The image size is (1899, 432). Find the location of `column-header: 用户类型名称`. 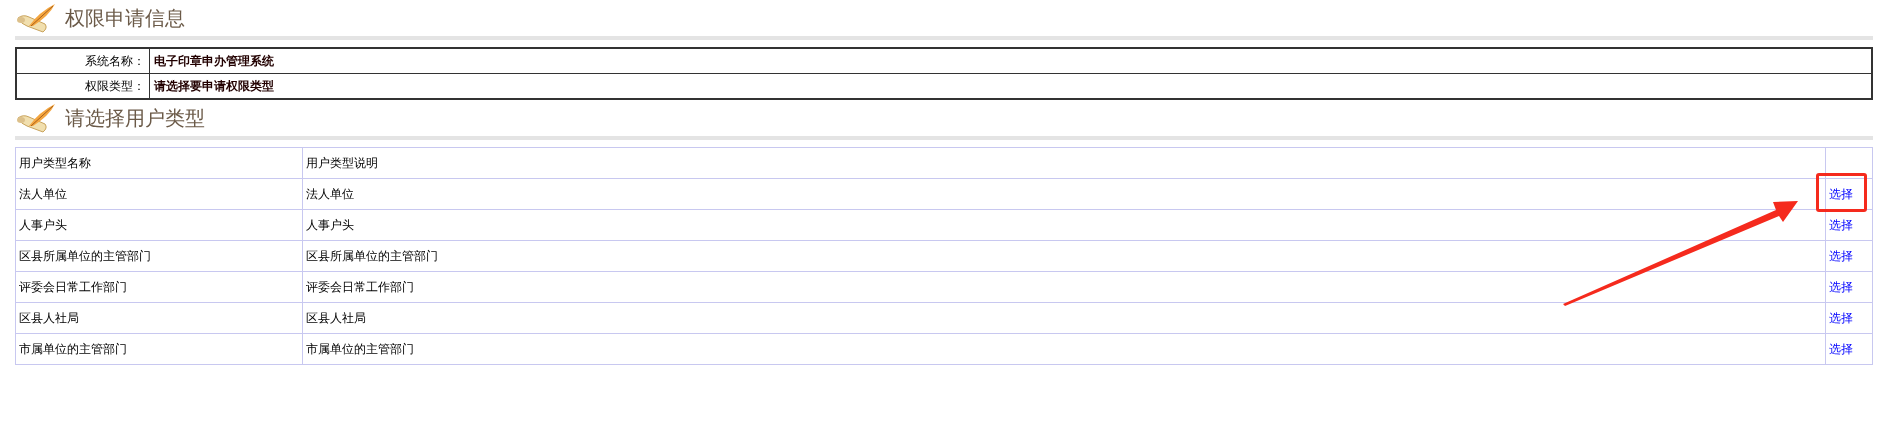

column-header: 用户类型名称 is located at coordinates (159, 163).